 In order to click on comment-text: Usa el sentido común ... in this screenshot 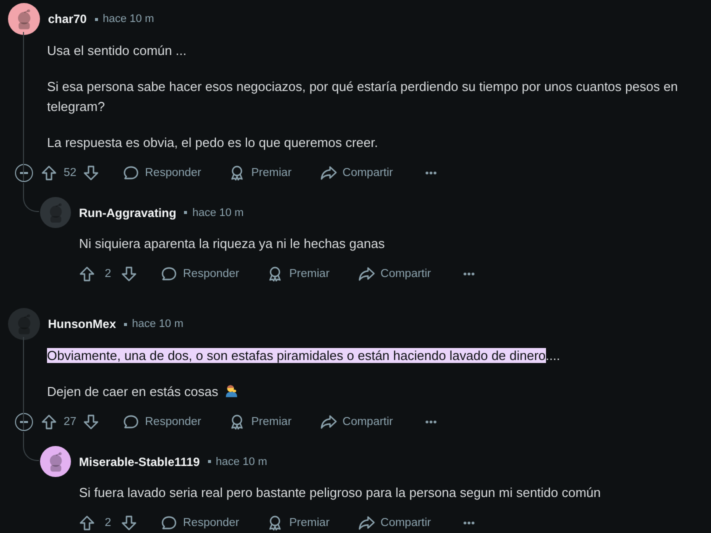, I will do `click(117, 51)`.